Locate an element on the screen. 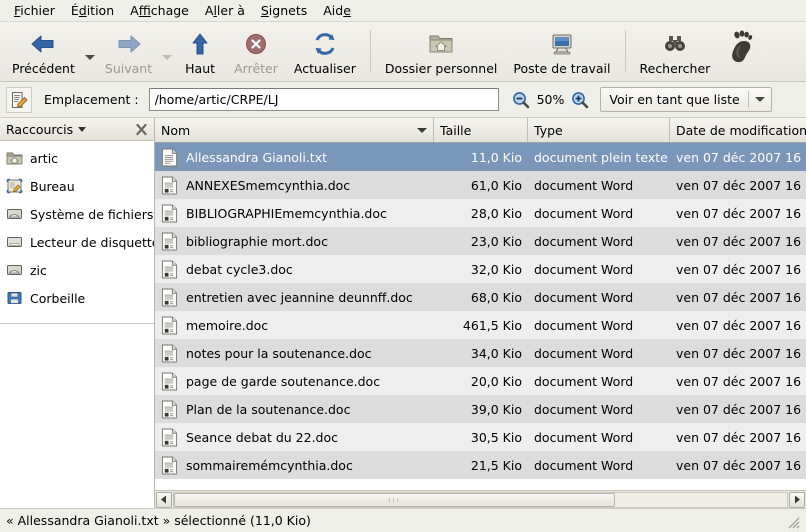 The image size is (806, 532). location-input is located at coordinates (323, 99).